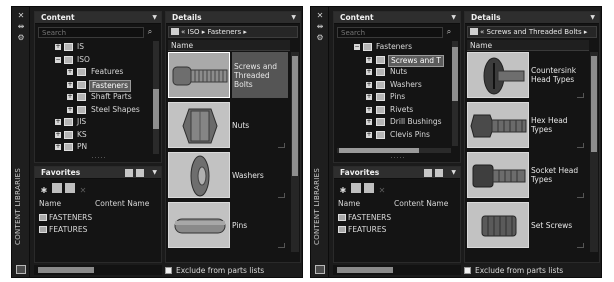 Image resolution: width=614 pixels, height=282 pixels. Describe the element at coordinates (93, 110) in the screenshot. I see `tree-item: + Steel Shapes` at that location.